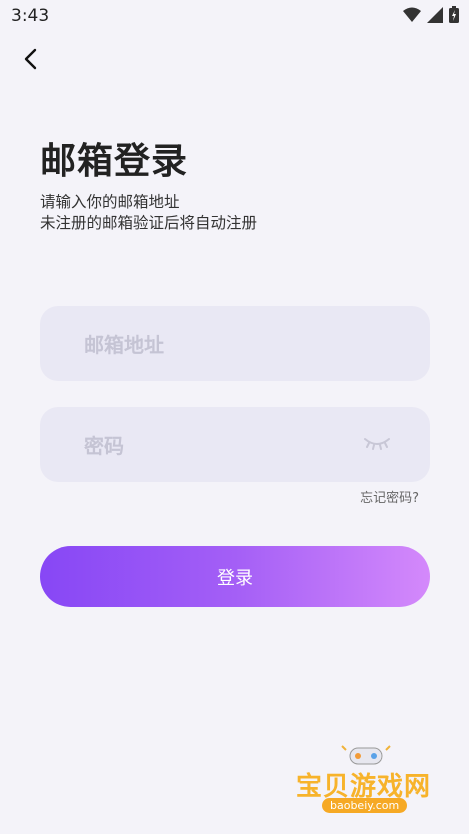 Image resolution: width=469 pixels, height=834 pixels. I want to click on password-field-container, so click(235, 445).